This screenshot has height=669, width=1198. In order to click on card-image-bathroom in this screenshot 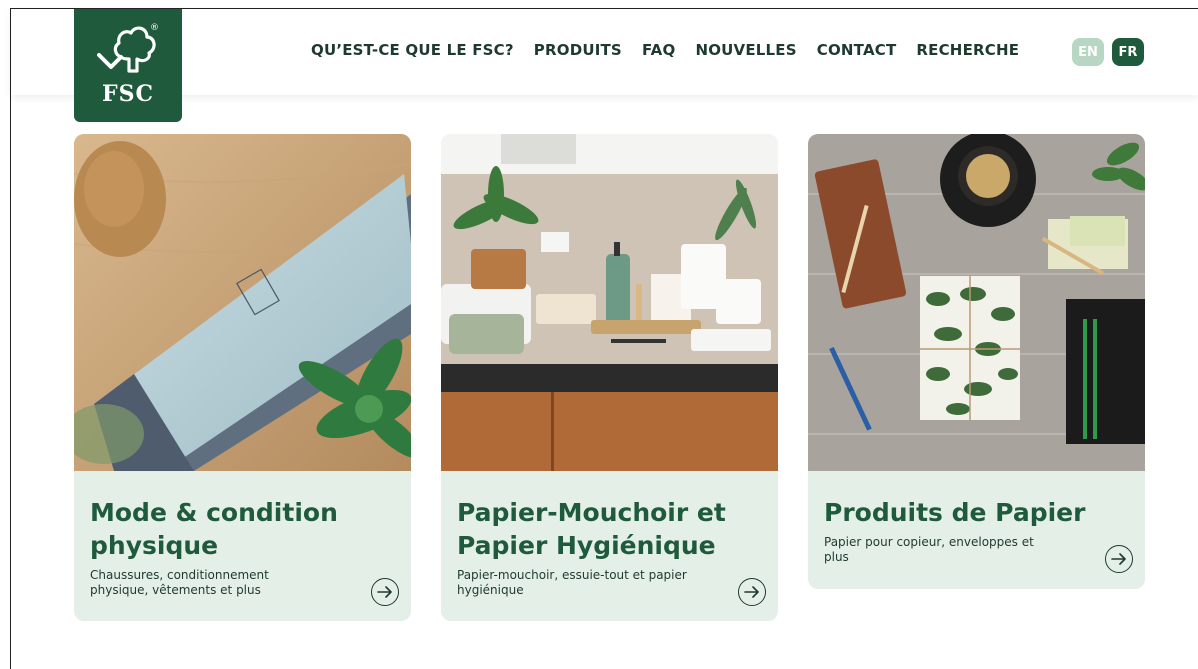, I will do `click(609, 302)`.